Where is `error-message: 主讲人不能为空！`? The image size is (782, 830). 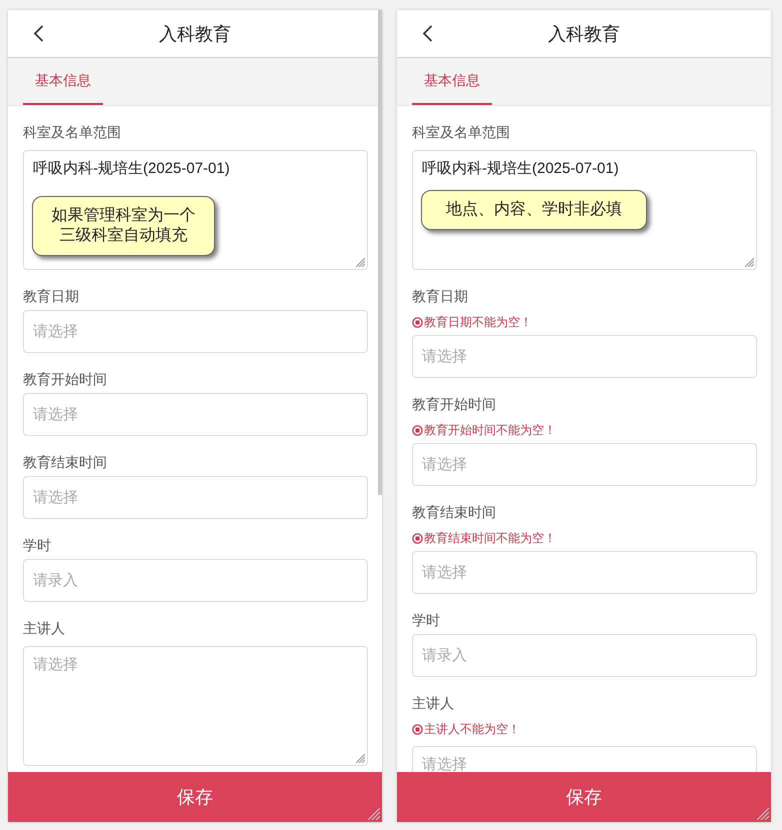
error-message: 主讲人不能为空！ is located at coordinates (472, 729).